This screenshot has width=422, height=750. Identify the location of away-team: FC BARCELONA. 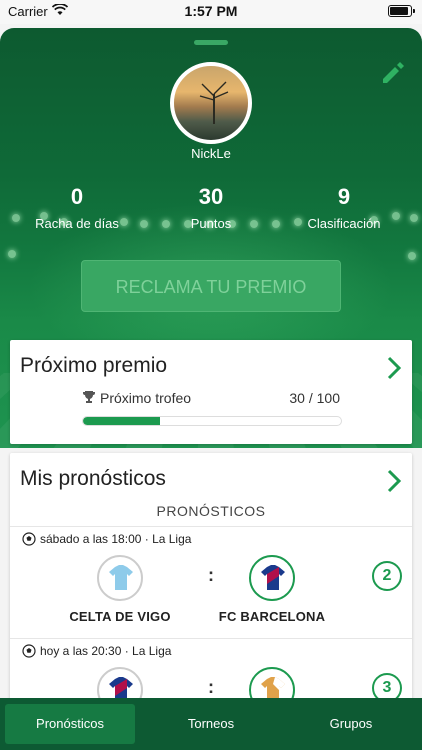
(272, 589).